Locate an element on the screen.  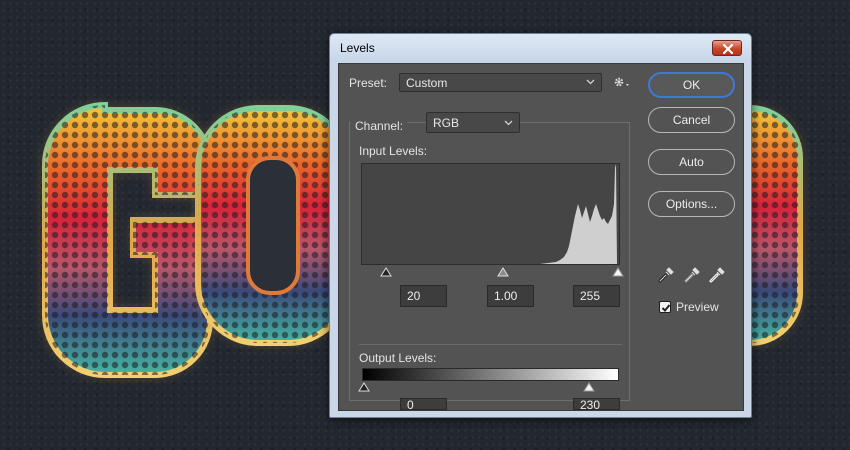
ok-button: OK is located at coordinates (691, 85).